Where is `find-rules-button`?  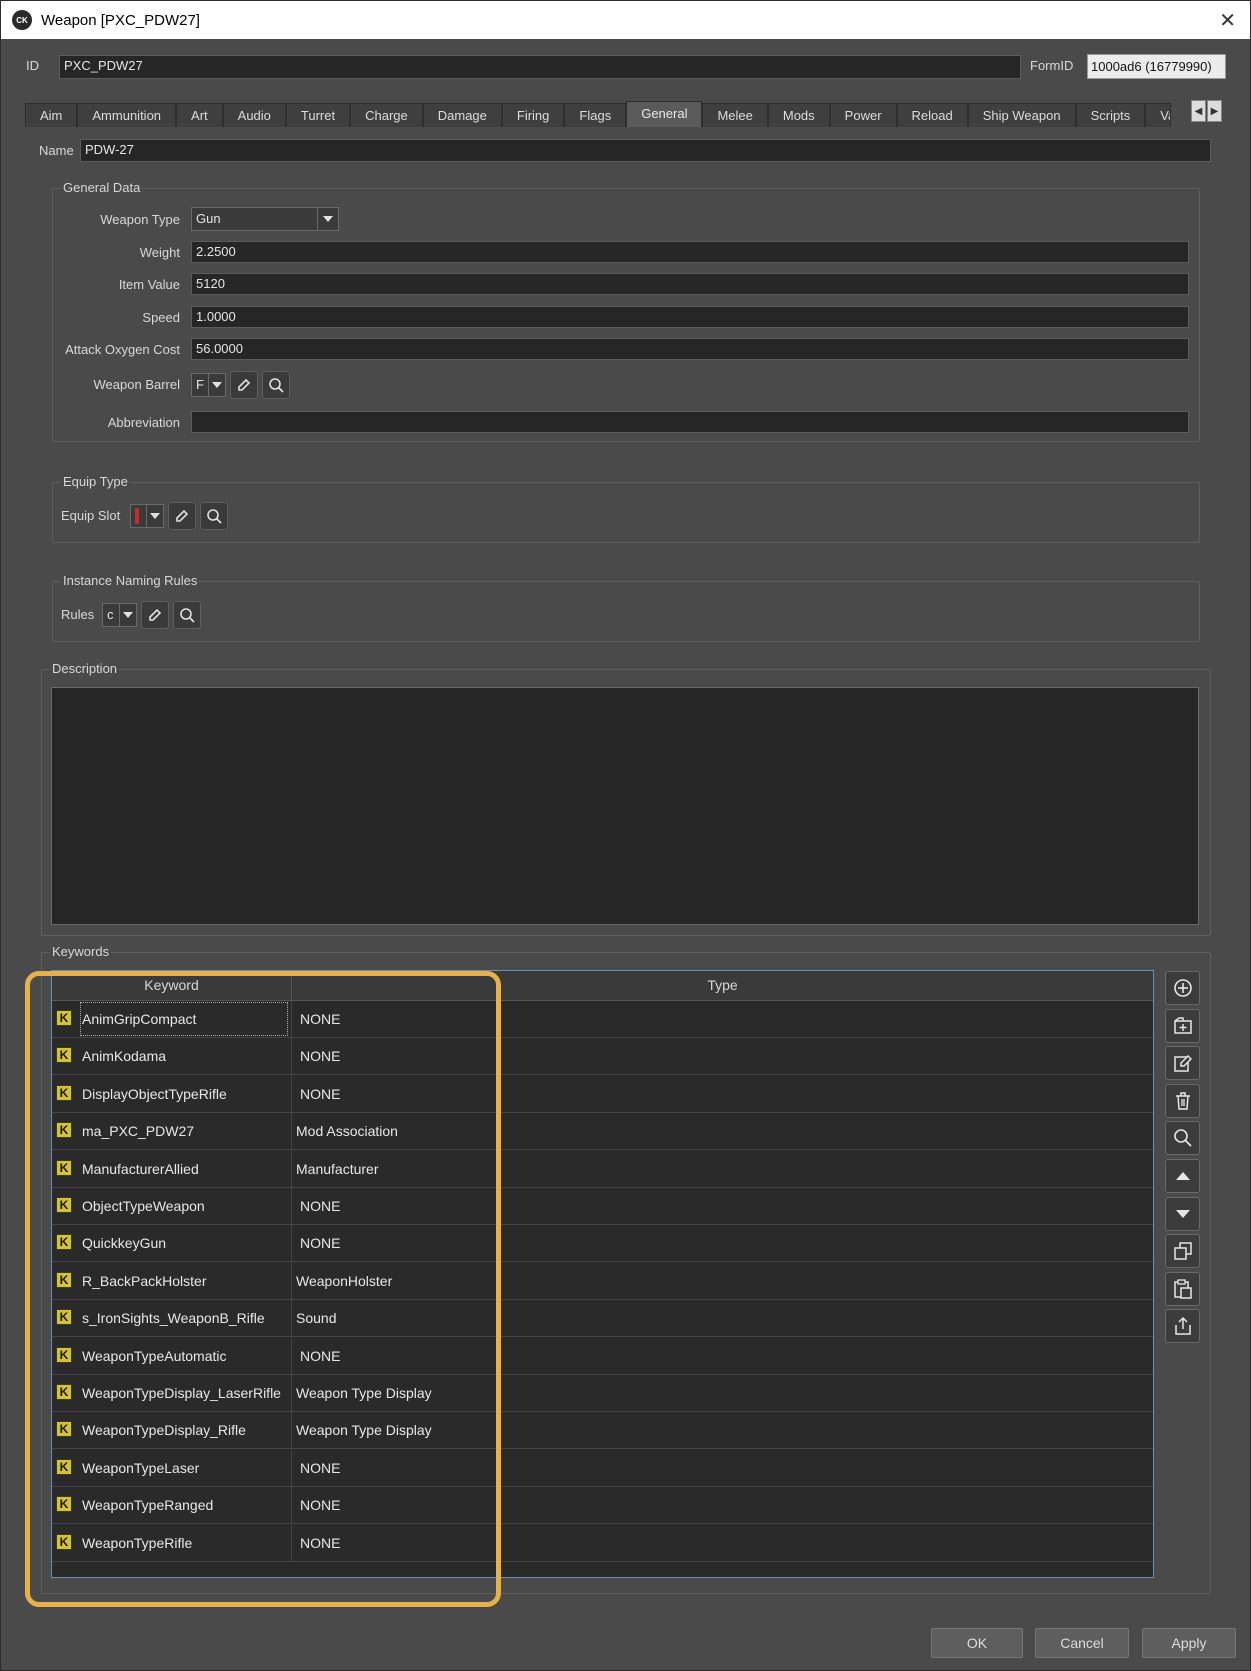
find-rules-button is located at coordinates (187, 615).